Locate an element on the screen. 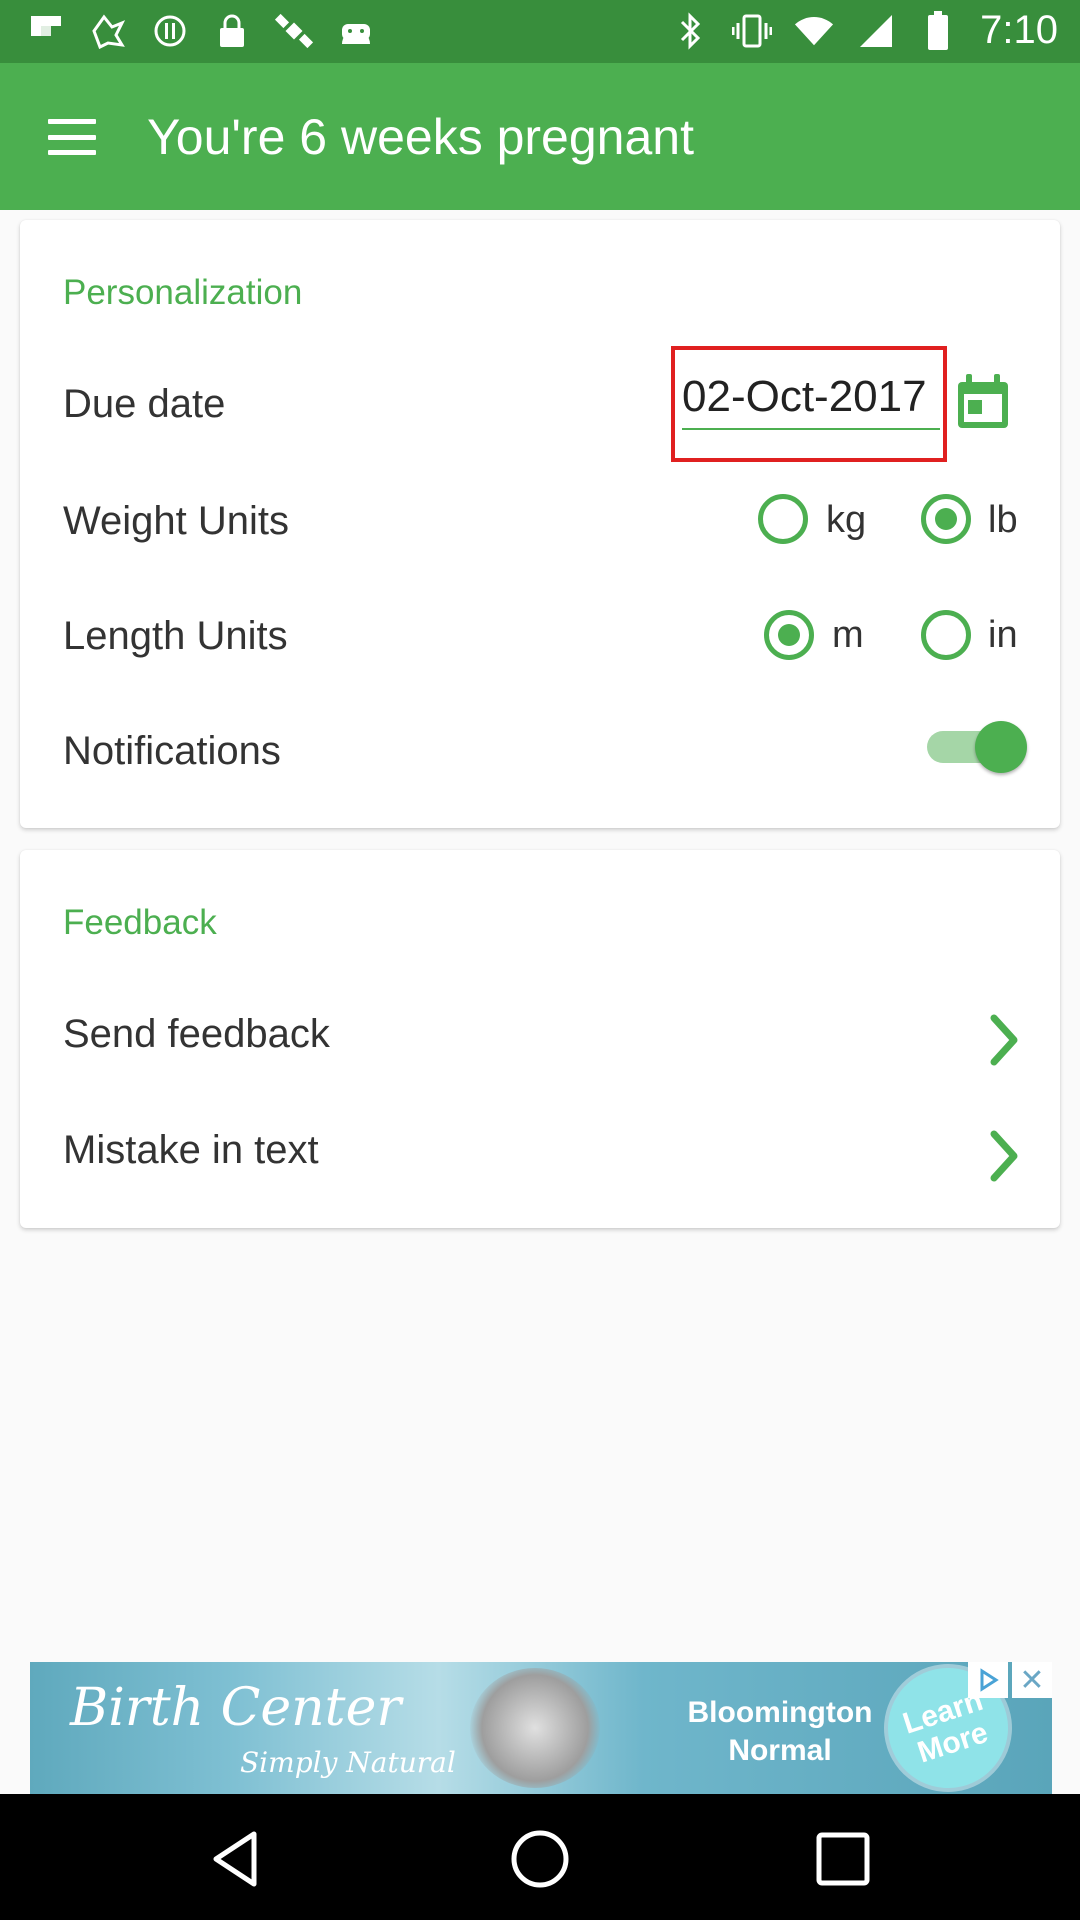  satellite-icon is located at coordinates (294, 31).